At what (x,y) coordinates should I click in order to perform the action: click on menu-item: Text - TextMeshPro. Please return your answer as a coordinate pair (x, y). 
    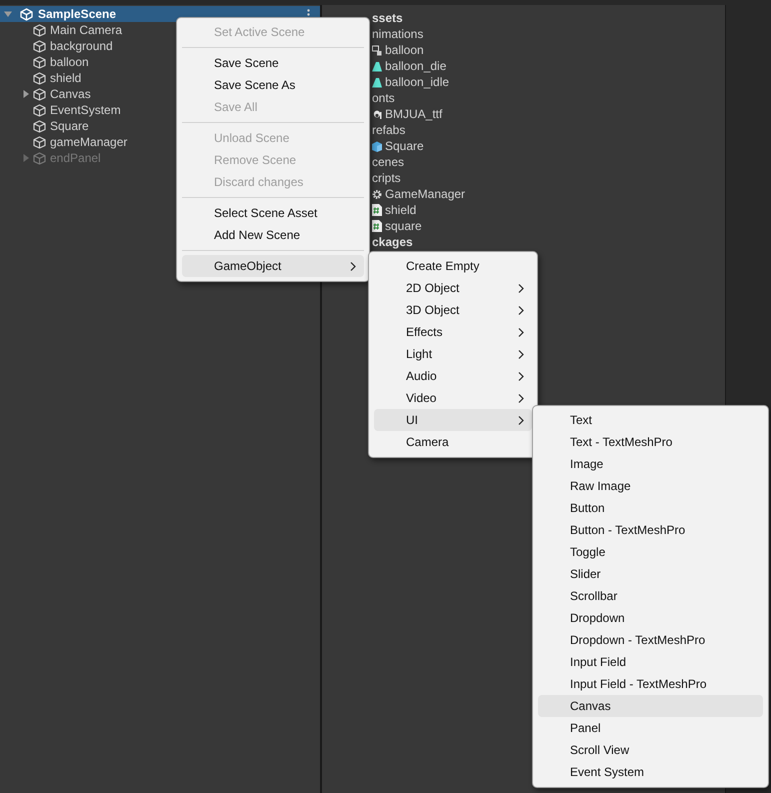
    Looking at the image, I should click on (650, 442).